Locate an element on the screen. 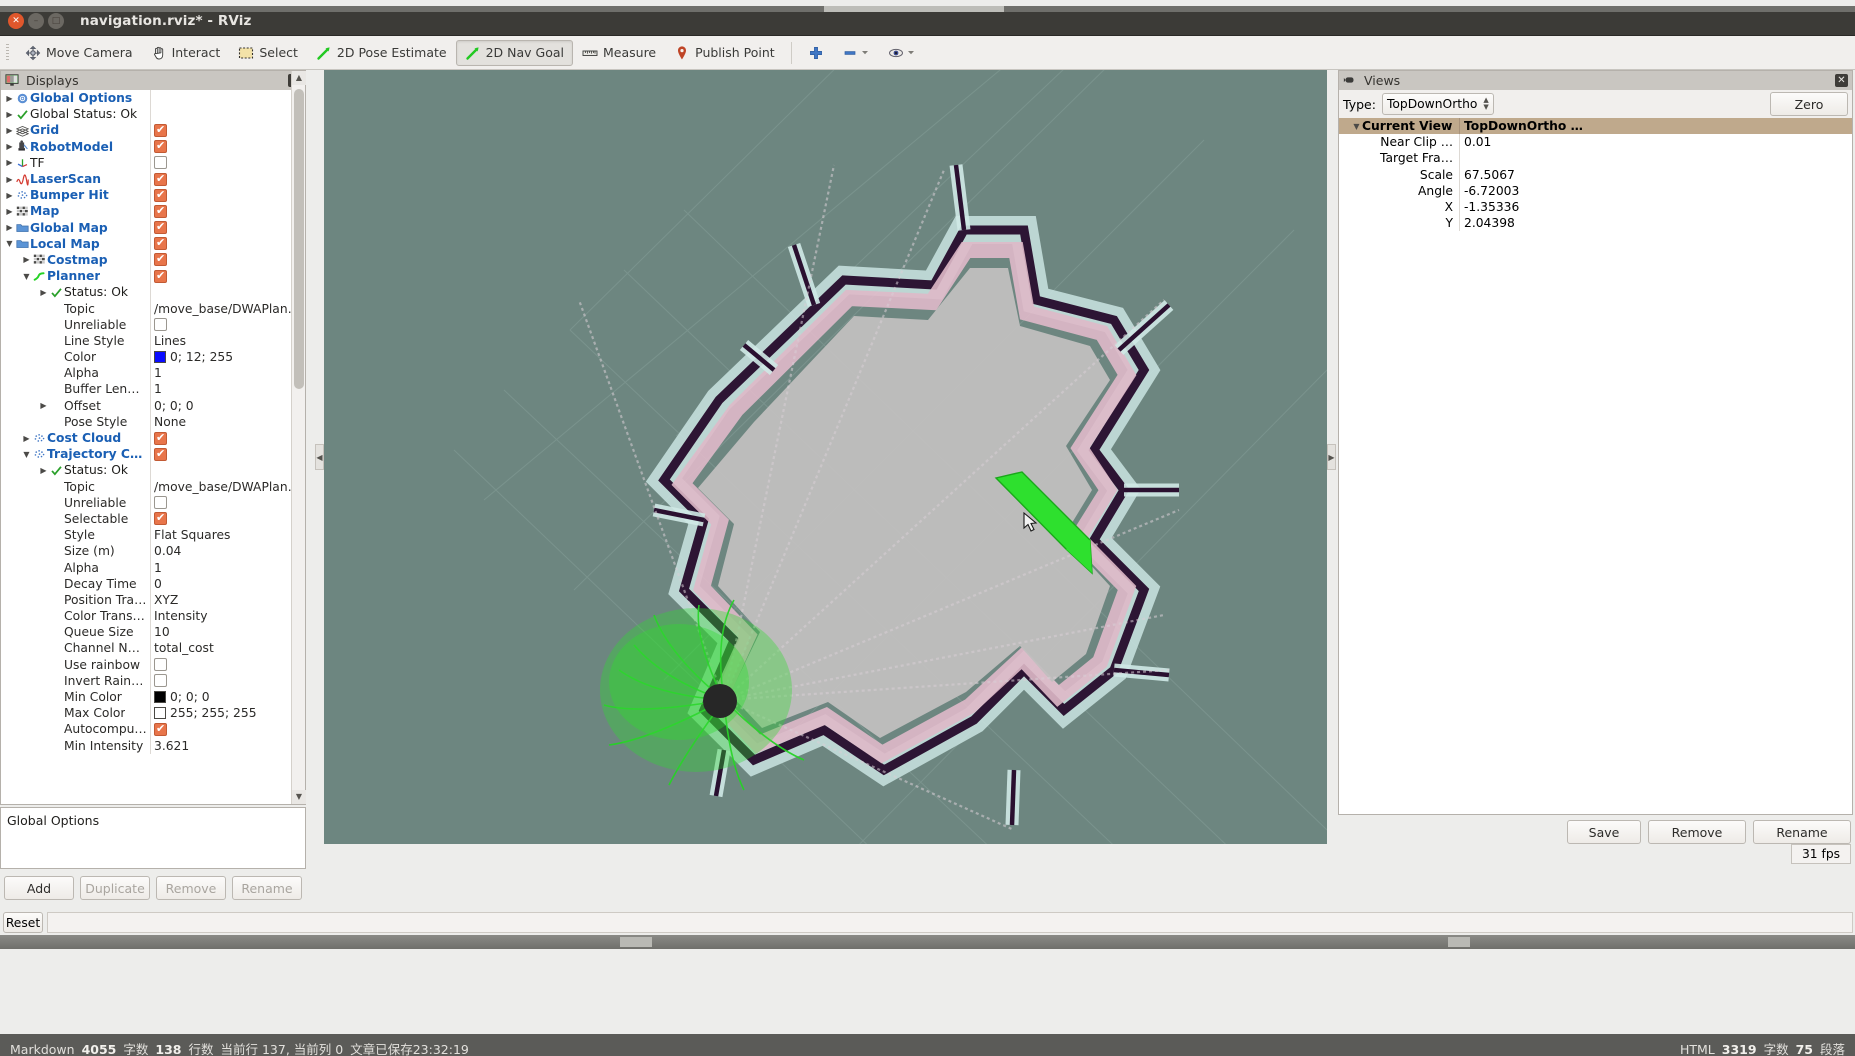 This screenshot has width=1855, height=1056. display-row-value: 3.621 is located at coordinates (228, 746).